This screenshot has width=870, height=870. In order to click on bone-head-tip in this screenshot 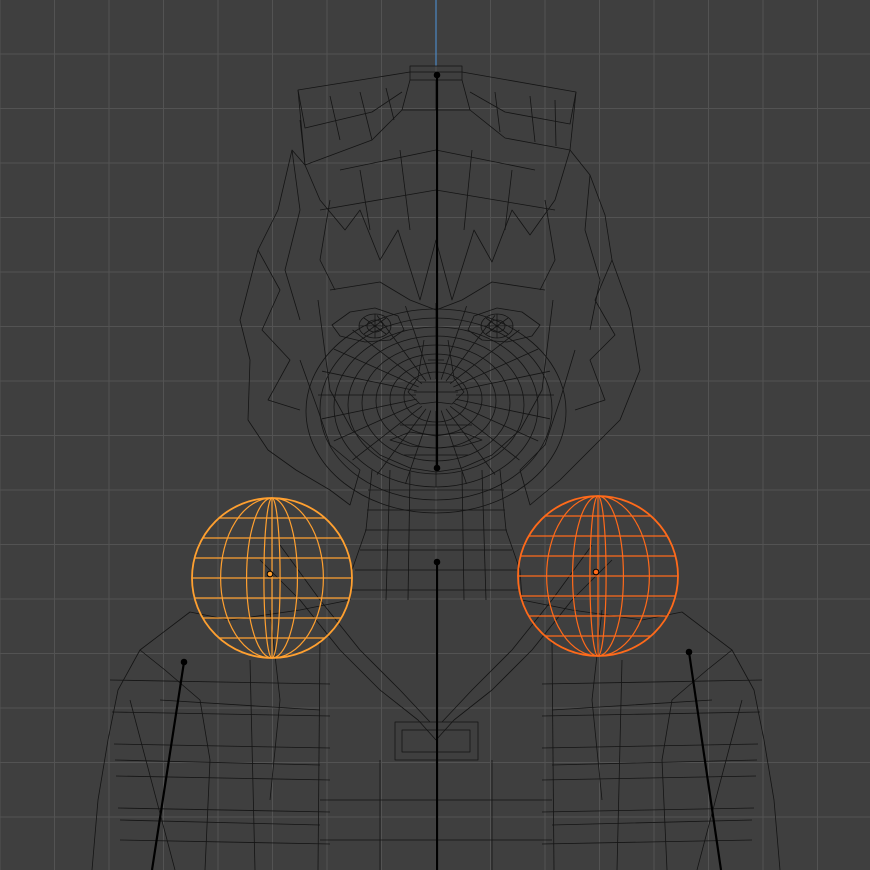, I will do `click(437, 75)`.